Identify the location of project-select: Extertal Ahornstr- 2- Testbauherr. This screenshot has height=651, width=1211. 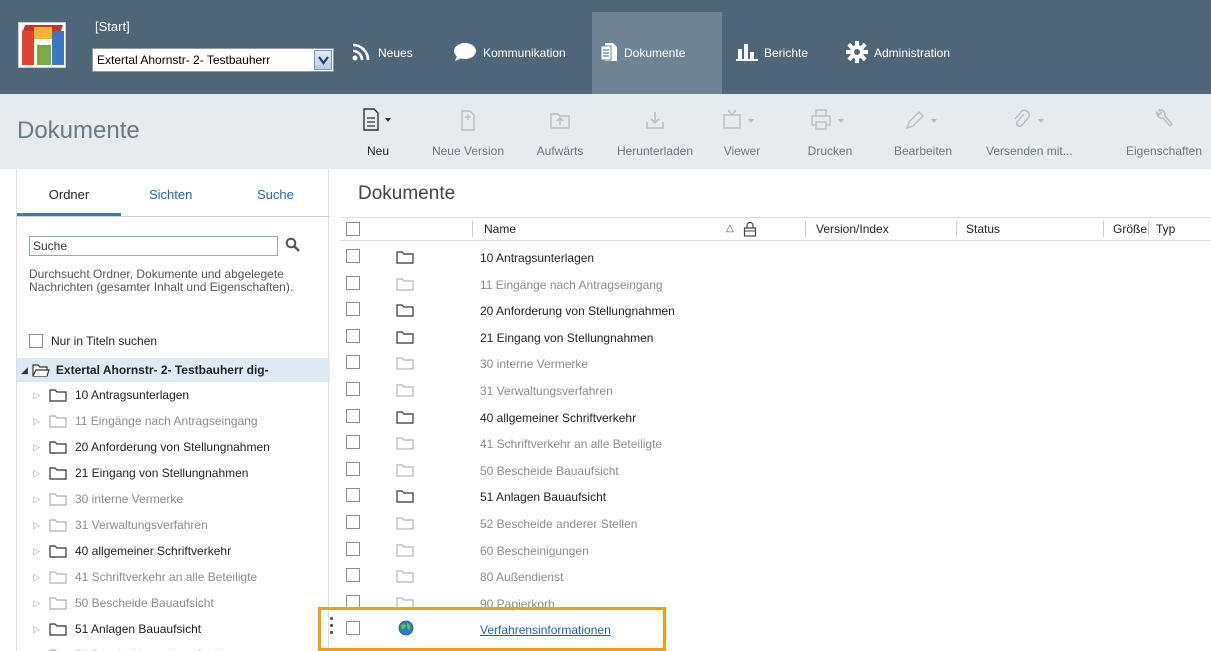
(213, 60).